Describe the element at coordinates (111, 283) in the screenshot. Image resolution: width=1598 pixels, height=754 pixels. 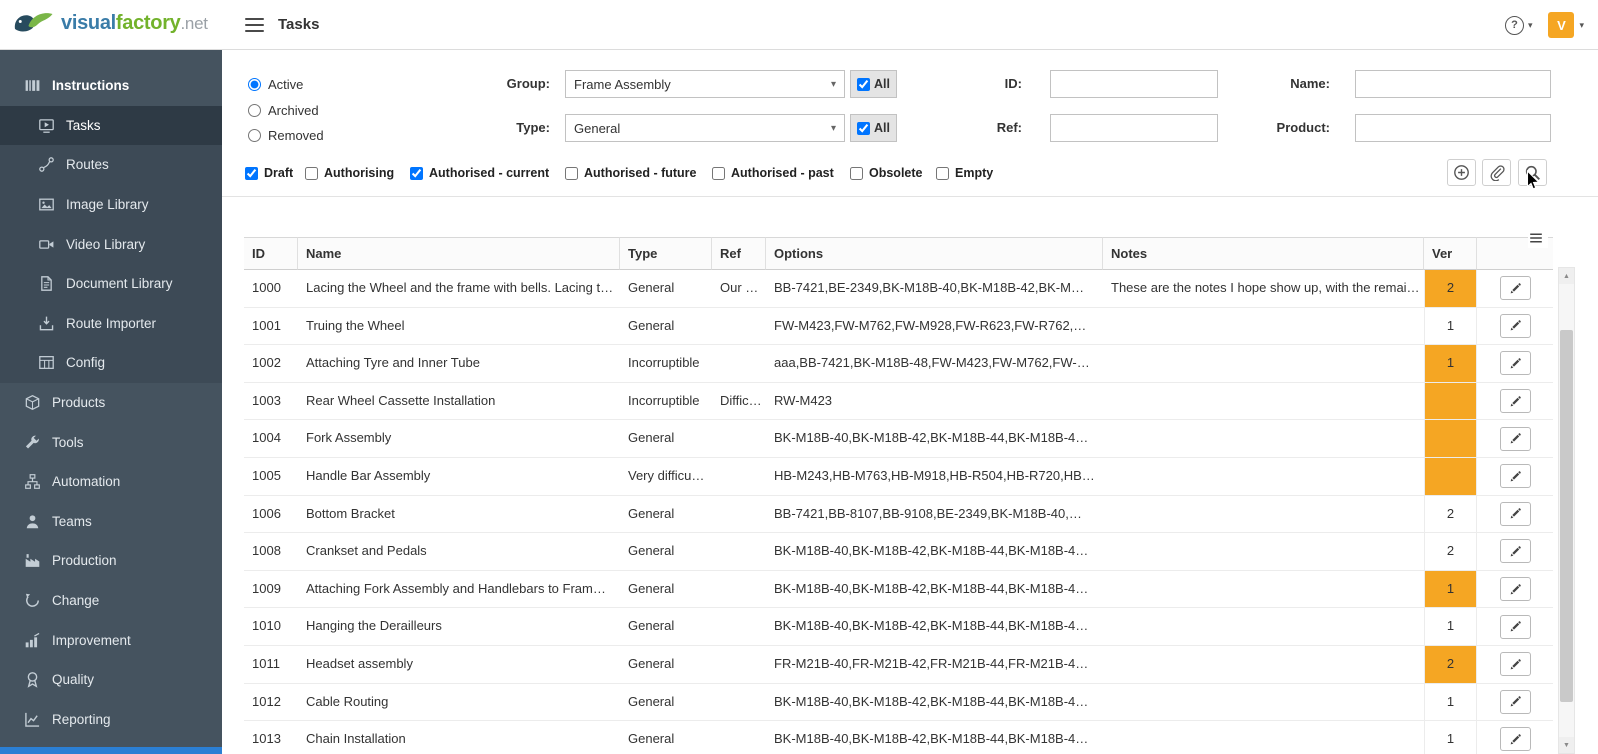
I see `sidebar-item-document-library: Document Library` at that location.